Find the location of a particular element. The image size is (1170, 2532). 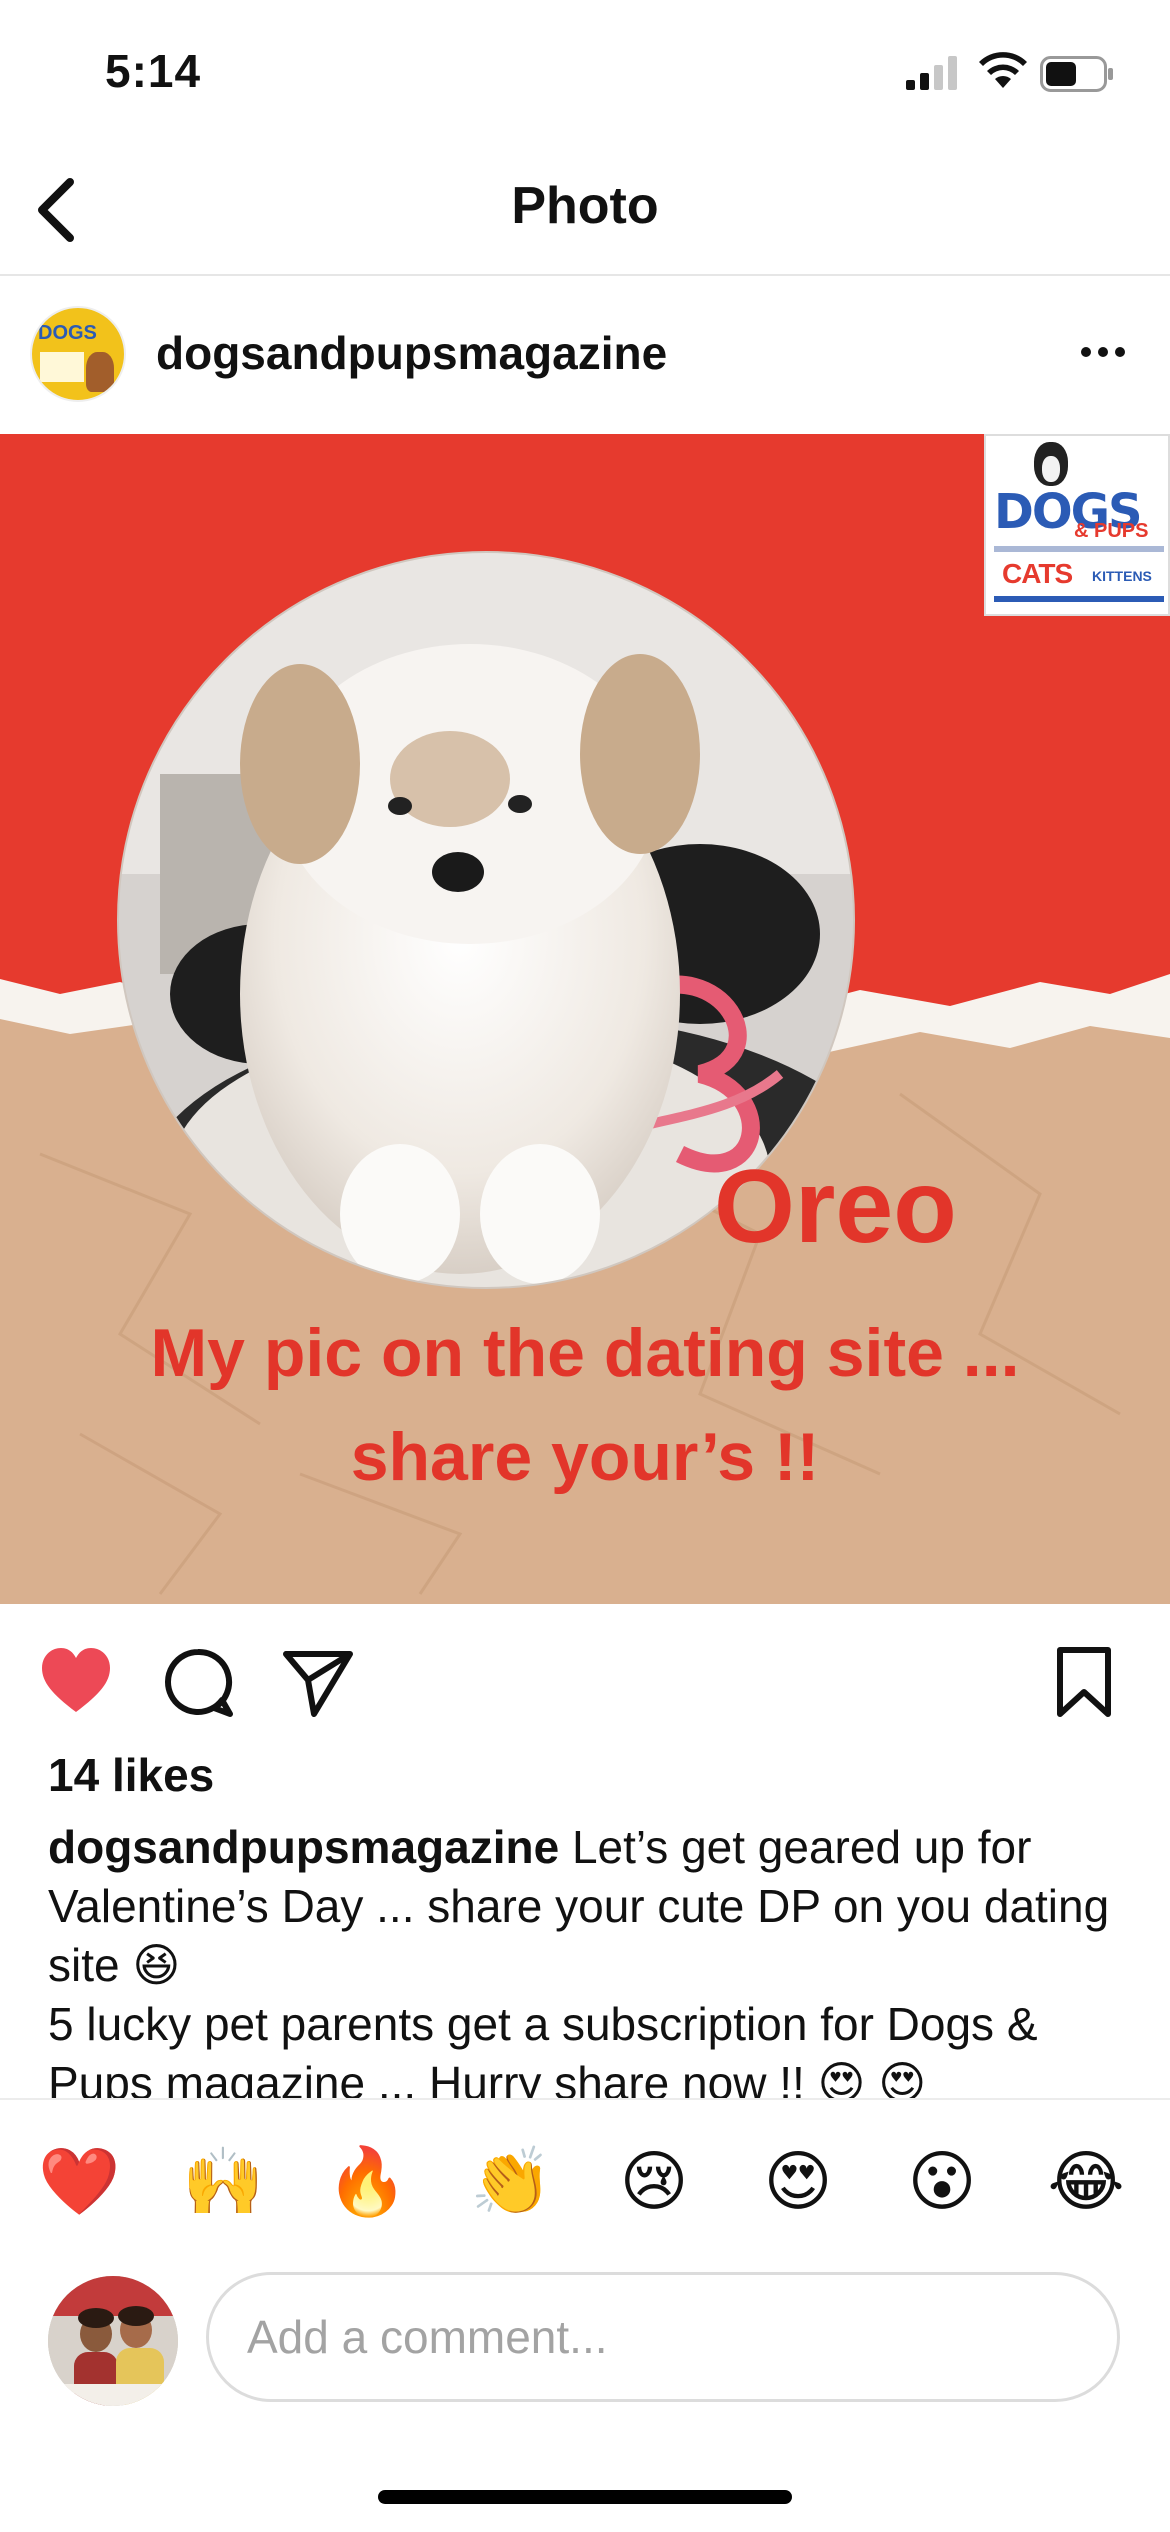

magazine-badge: DOGS & PUPS CATS KITTENS is located at coordinates (1077, 525).